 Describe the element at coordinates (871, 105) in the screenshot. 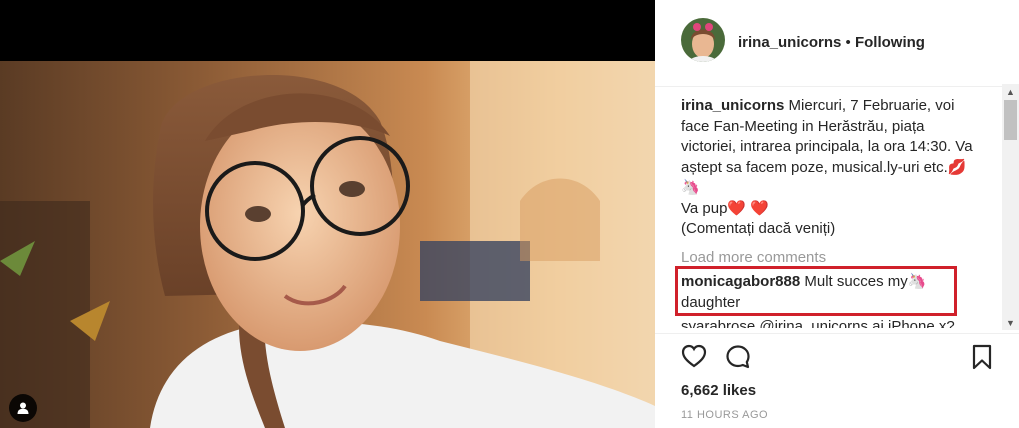

I see `caption-line: Miercuri, 7 Februarie, voi` at that location.